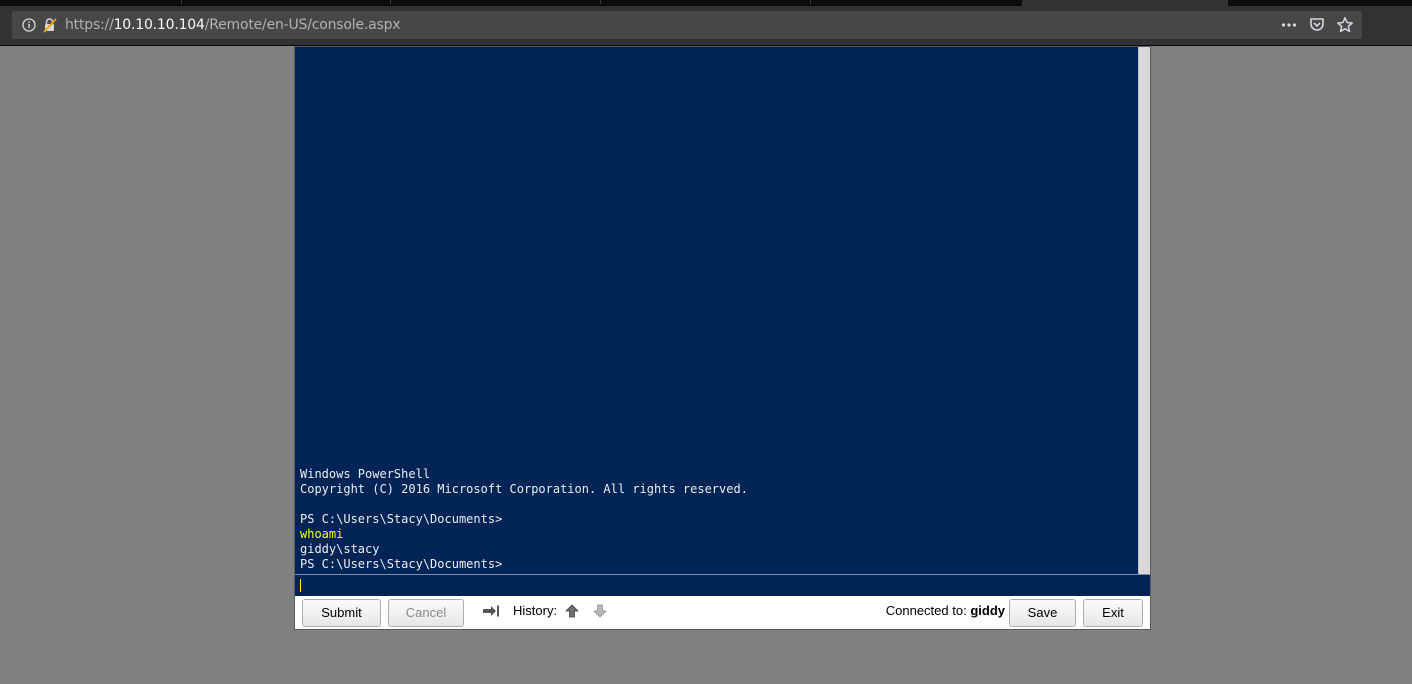 The image size is (1412, 684). Describe the element at coordinates (572, 611) in the screenshot. I see `arrow-up-icon` at that location.